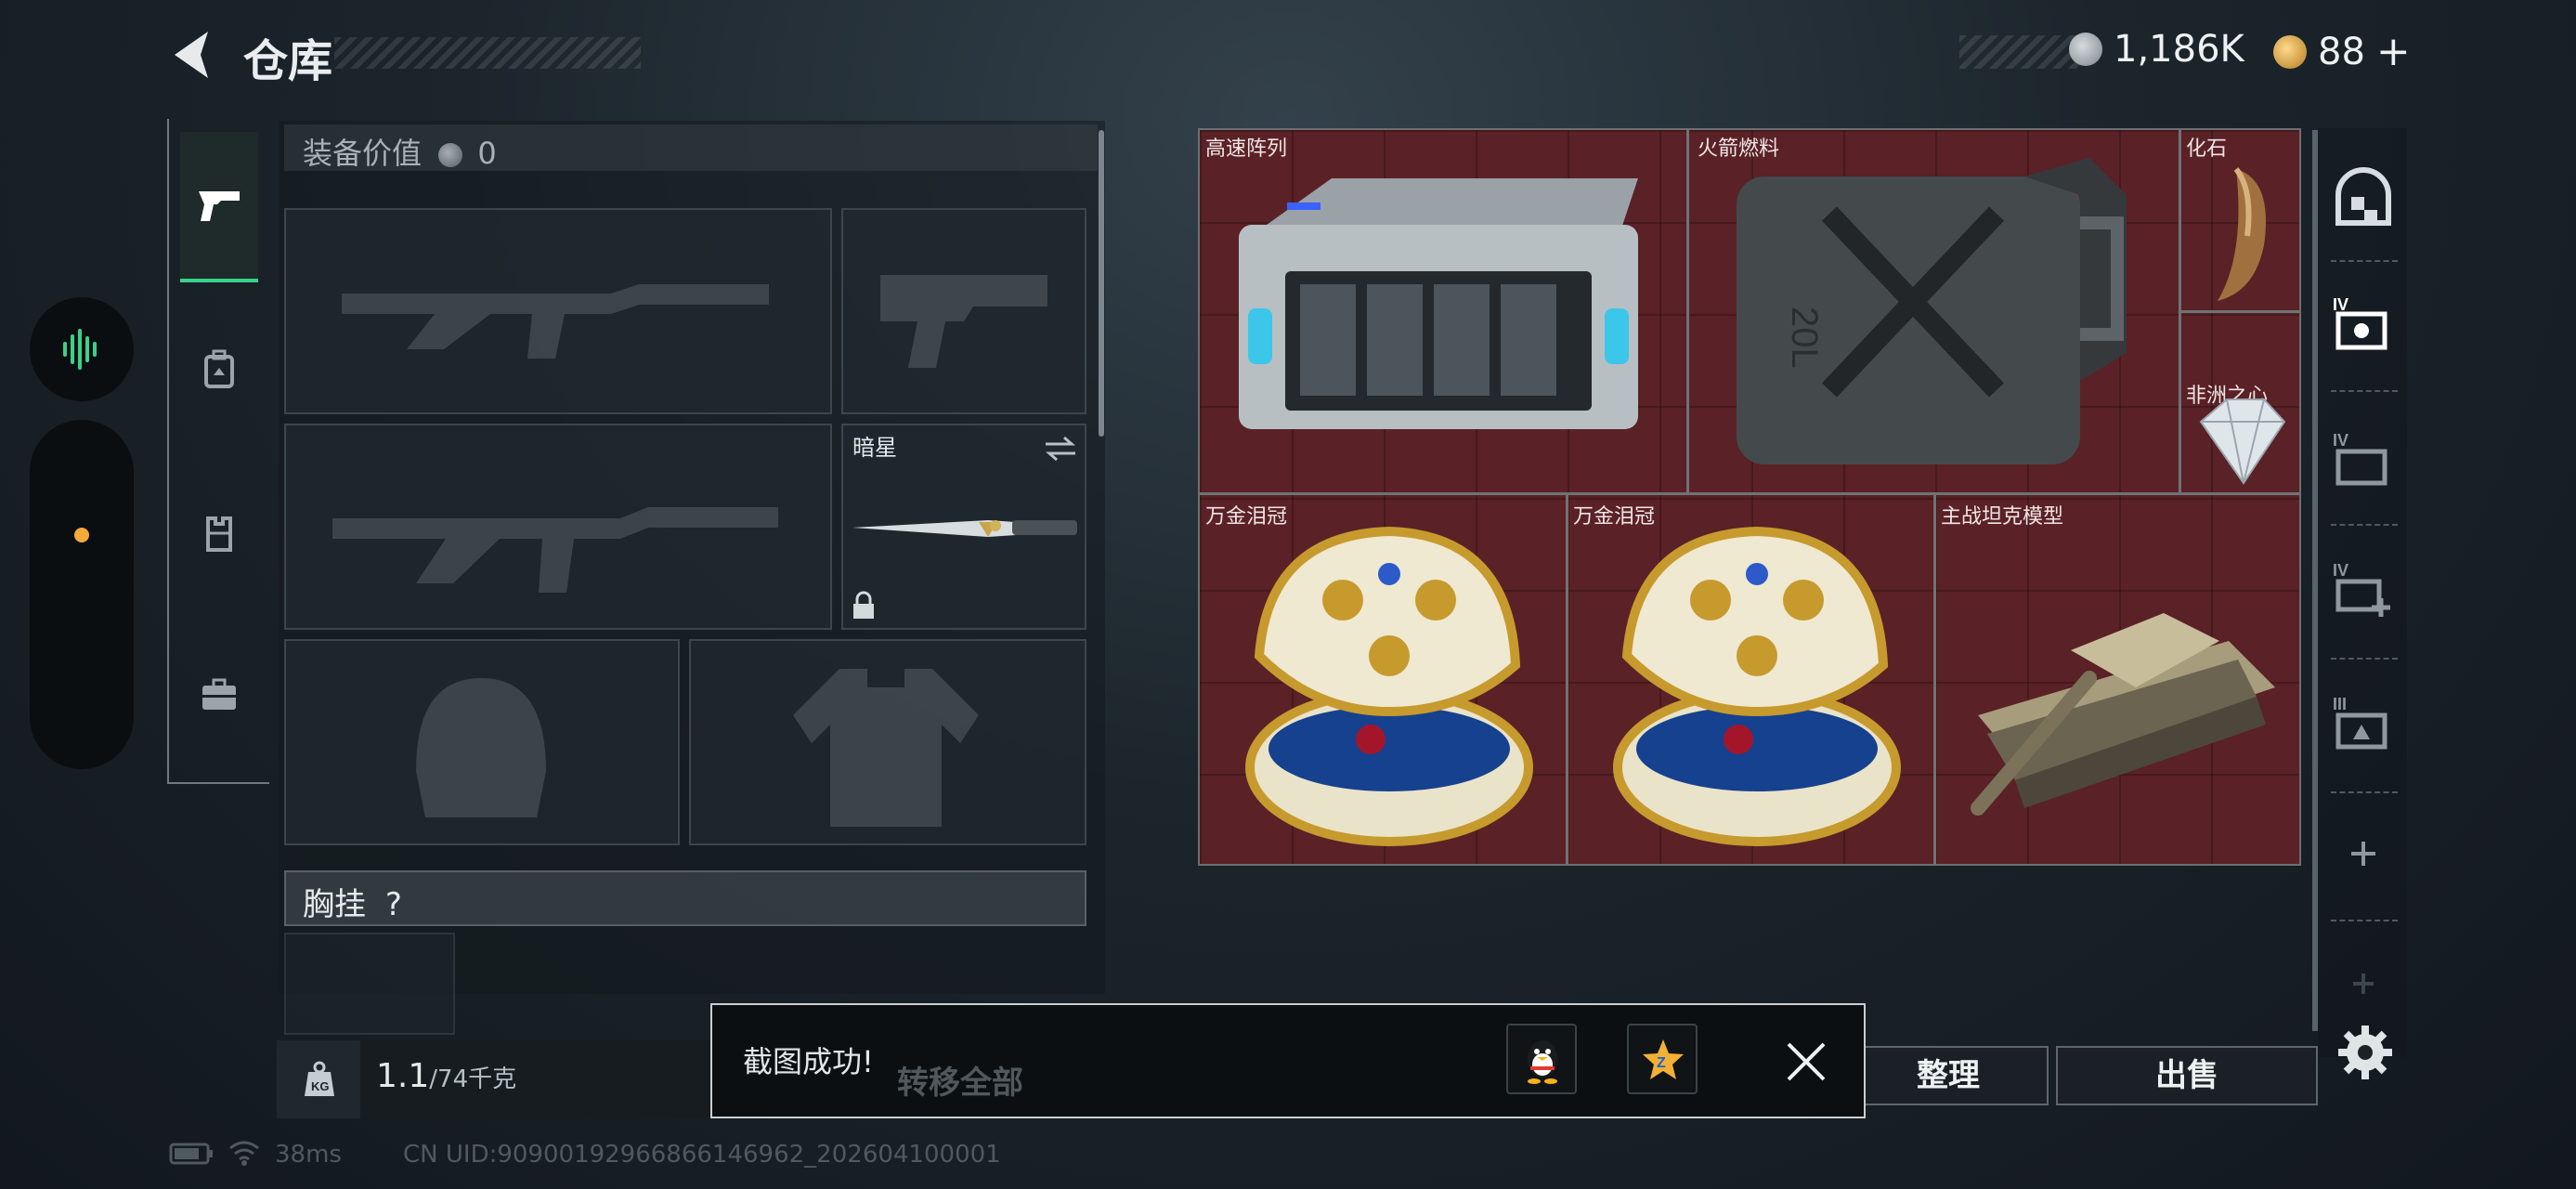  I want to click on tank-model-icon, so click(2122, 682).